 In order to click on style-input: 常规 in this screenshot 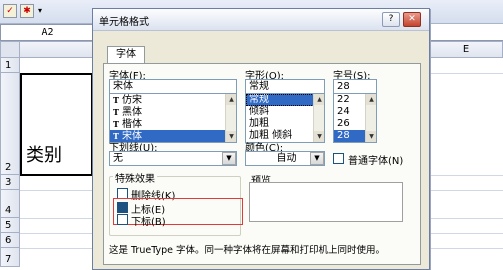, I will do `click(285, 86)`.